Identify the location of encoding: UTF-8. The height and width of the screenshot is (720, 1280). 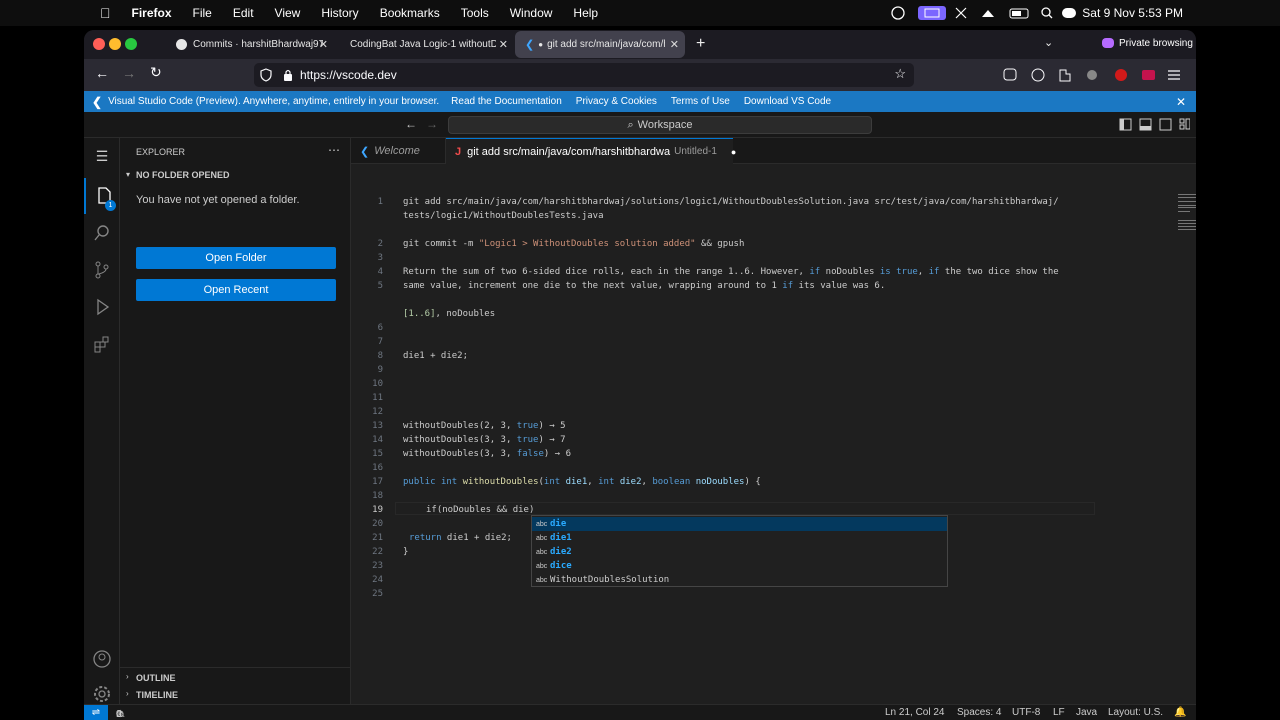
(1026, 712).